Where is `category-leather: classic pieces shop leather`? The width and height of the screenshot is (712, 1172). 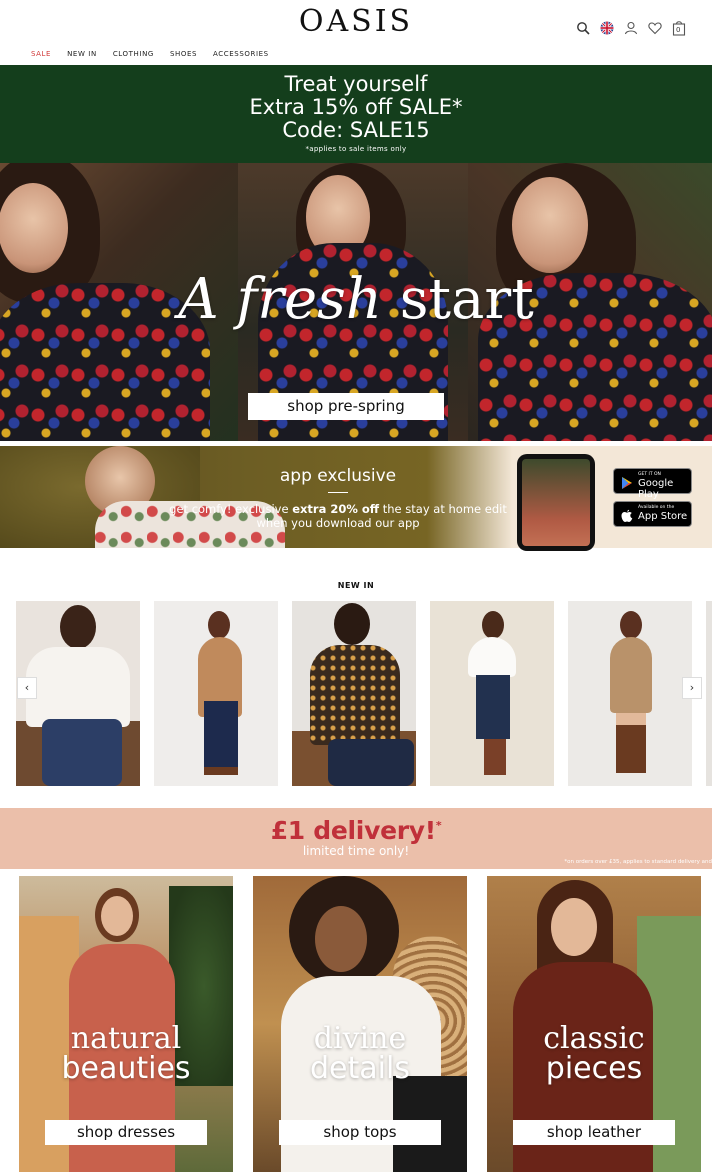 category-leather: classic pieces shop leather is located at coordinates (594, 1024).